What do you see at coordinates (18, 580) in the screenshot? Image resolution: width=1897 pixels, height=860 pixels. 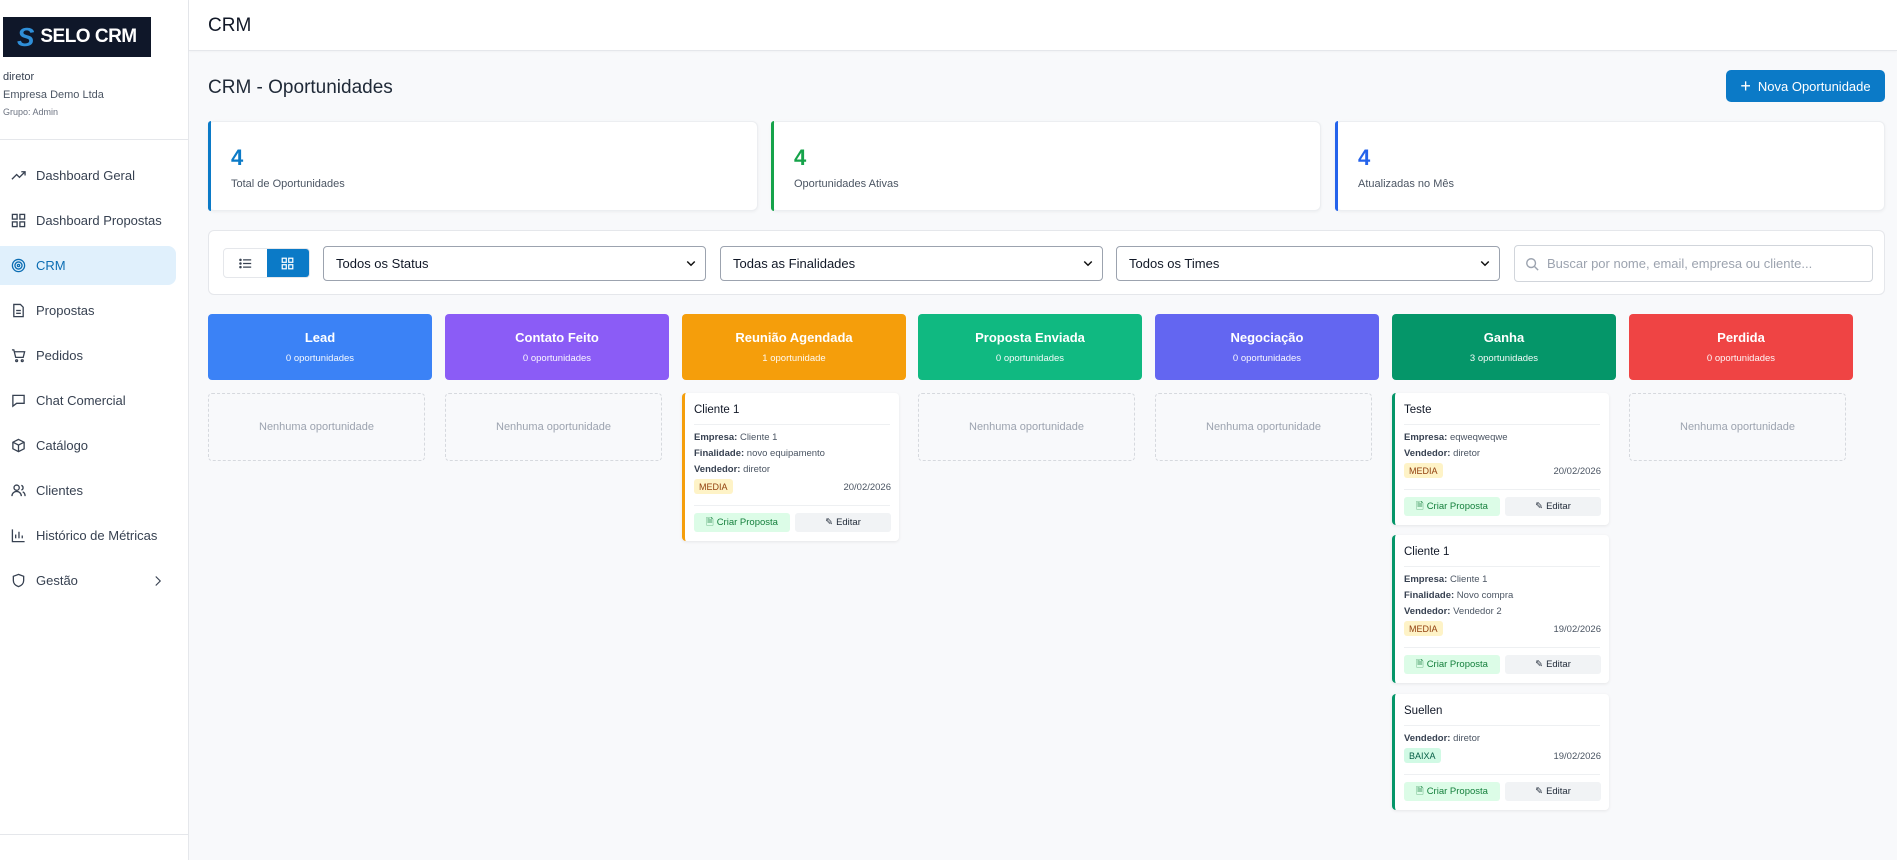 I see `shield-icon` at bounding box center [18, 580].